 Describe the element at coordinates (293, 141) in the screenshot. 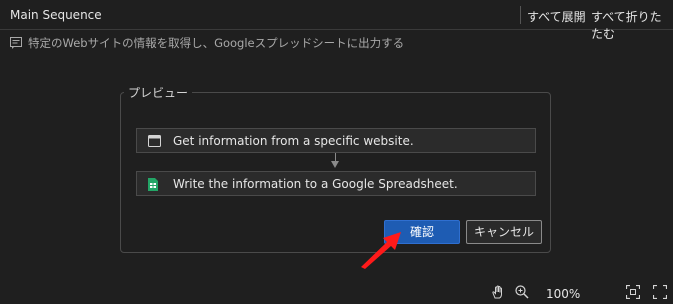

I see `step-label: Get information from a specific website.` at that location.